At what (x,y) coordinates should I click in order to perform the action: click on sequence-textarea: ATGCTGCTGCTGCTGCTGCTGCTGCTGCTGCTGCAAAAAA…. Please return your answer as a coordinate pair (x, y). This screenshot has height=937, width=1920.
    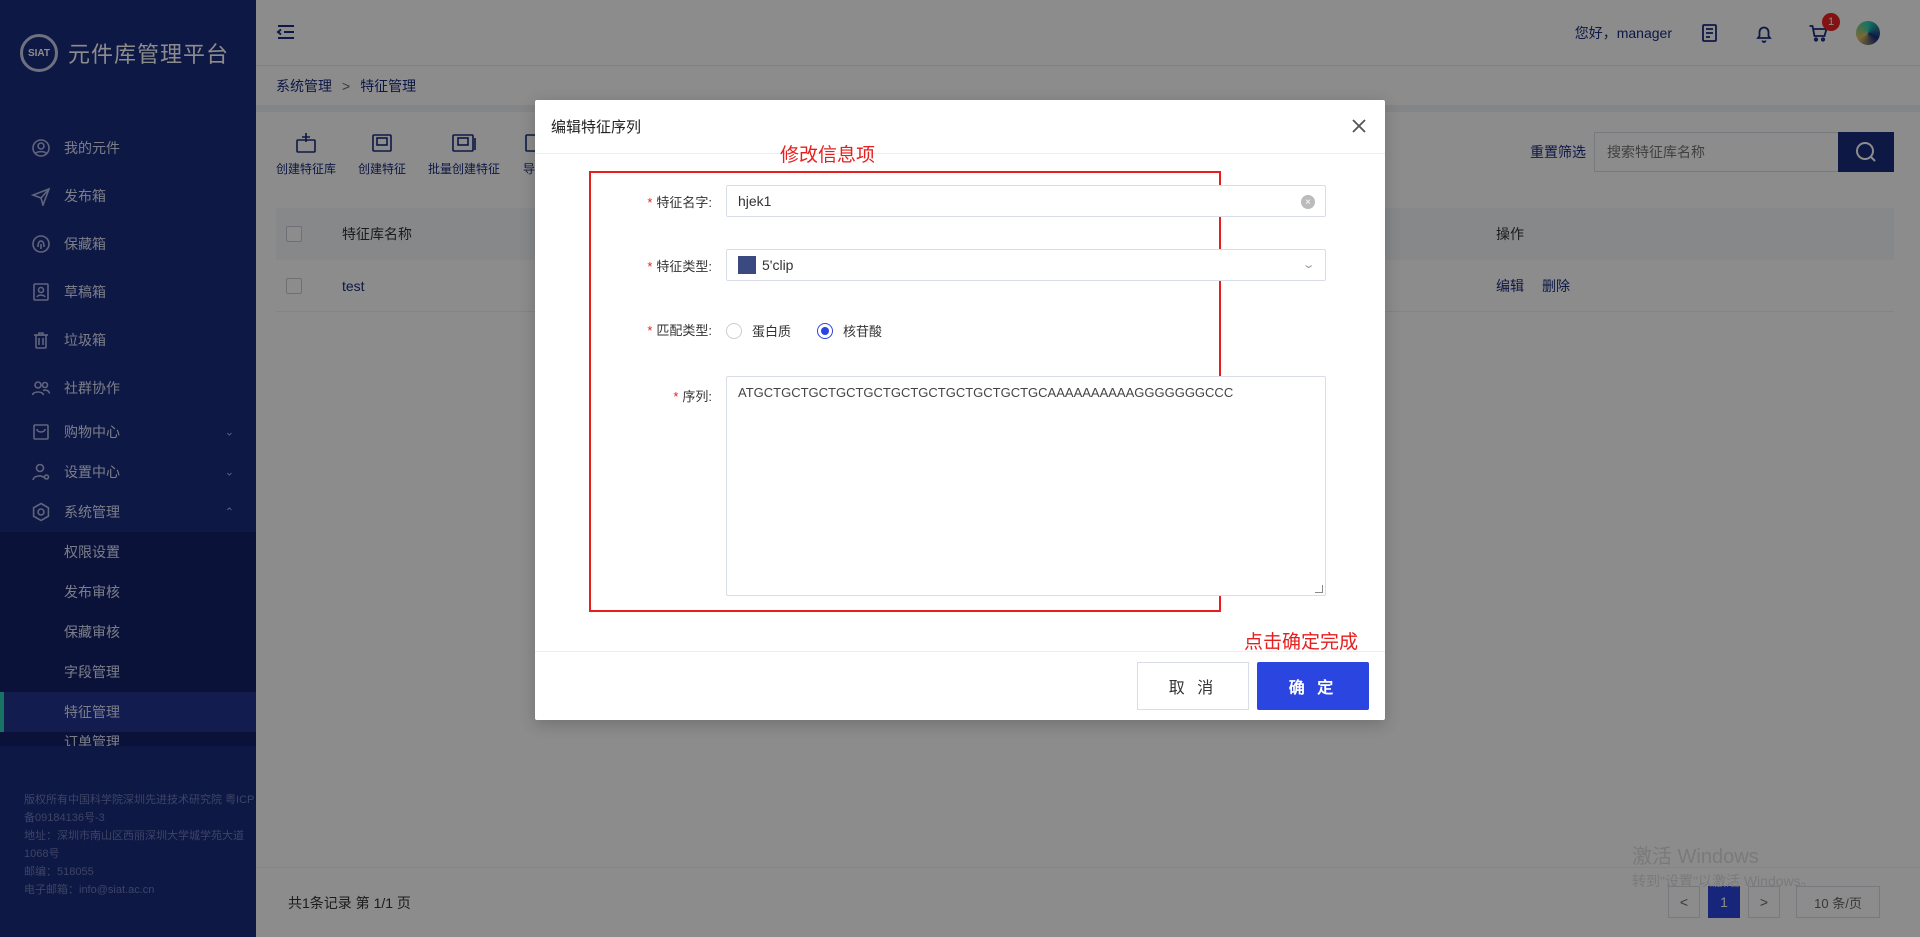
    Looking at the image, I should click on (1026, 486).